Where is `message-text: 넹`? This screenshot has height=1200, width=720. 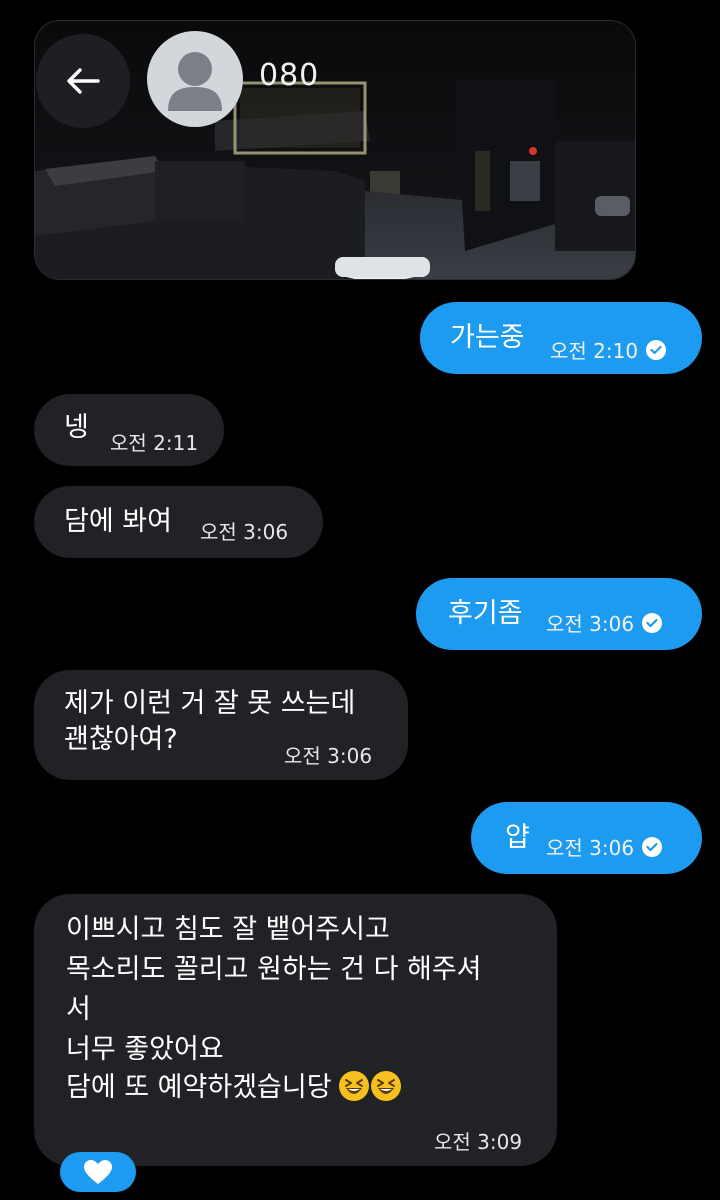 message-text: 넹 is located at coordinates (76, 427).